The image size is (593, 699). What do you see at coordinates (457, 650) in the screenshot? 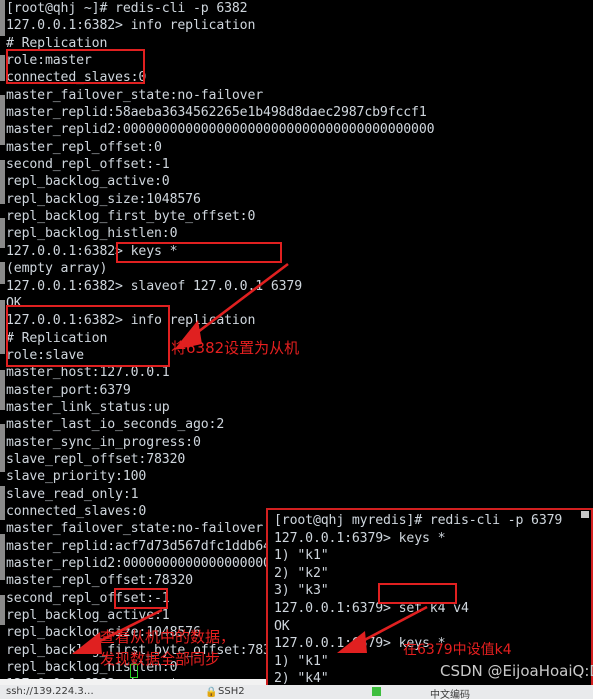
I see `annotation-set-k4: 在6379中设值k4` at bounding box center [457, 650].